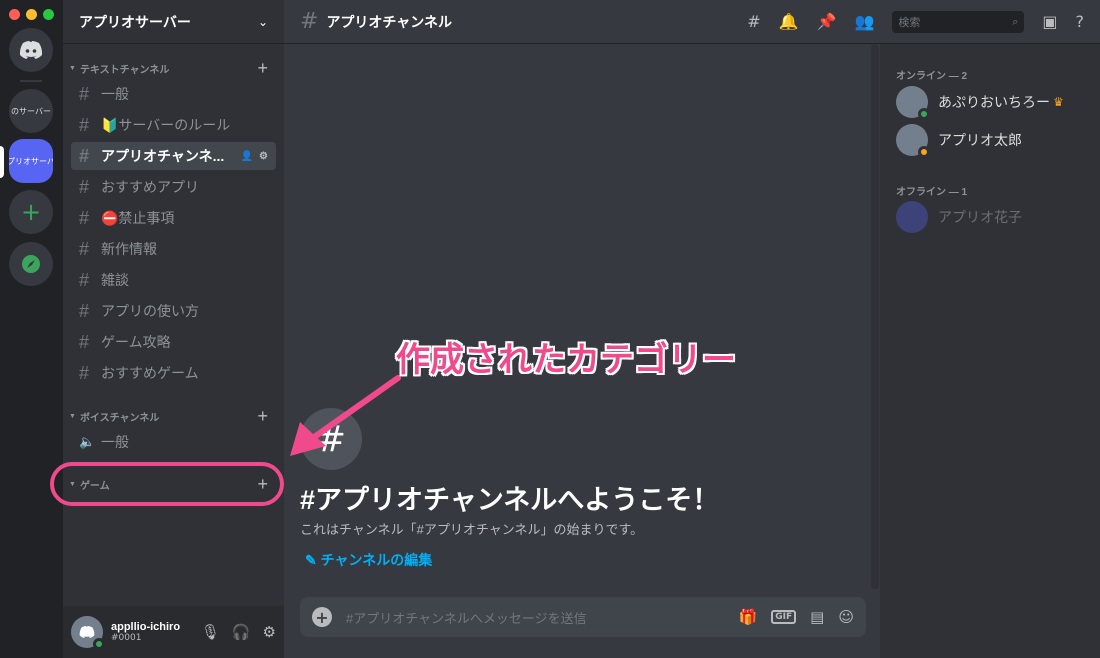 The image size is (1100, 658). What do you see at coordinates (748, 617) in the screenshot?
I see `gift-icon: 🎁` at bounding box center [748, 617].